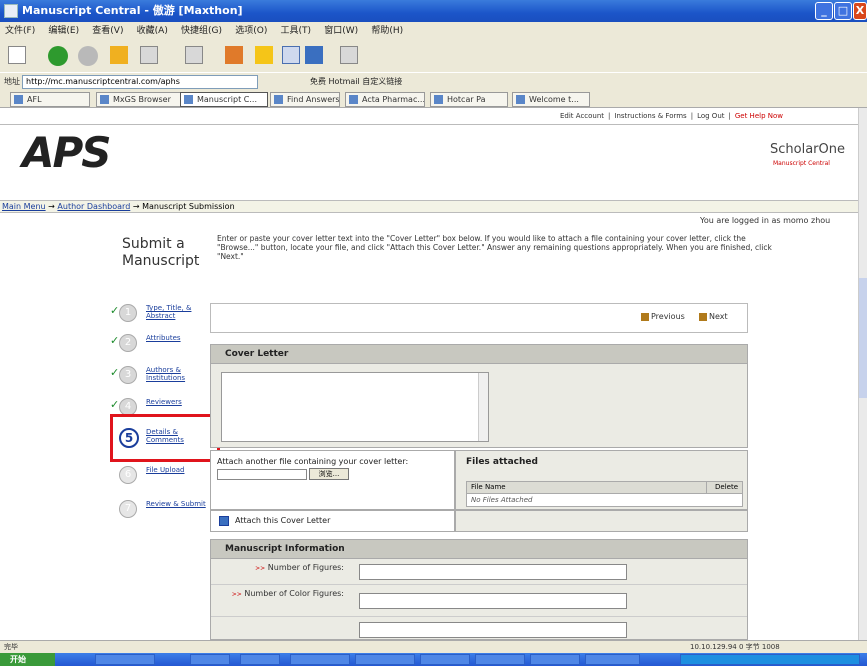 This screenshot has width=867, height=666. I want to click on next-button: Next, so click(713, 316).